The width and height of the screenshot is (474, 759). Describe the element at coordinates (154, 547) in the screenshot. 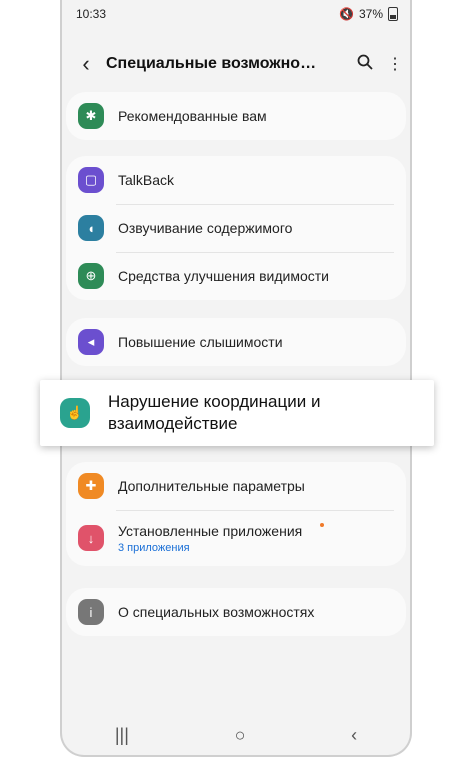

I see `installed-apps-count: 3 приложения` at that location.